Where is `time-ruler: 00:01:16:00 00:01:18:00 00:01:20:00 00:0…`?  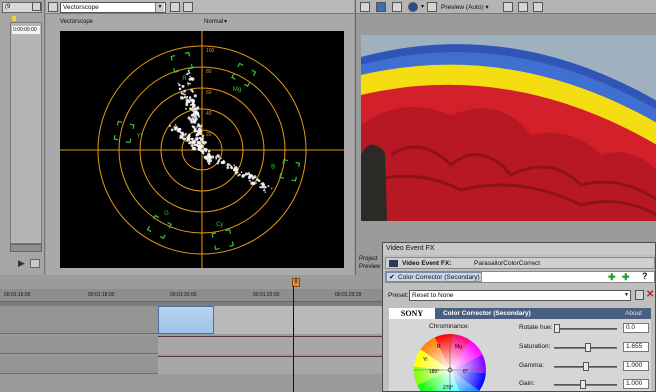
time-ruler: 00:01:16:00 00:01:18:00 00:01:20:00 00:0… is located at coordinates (191, 295).